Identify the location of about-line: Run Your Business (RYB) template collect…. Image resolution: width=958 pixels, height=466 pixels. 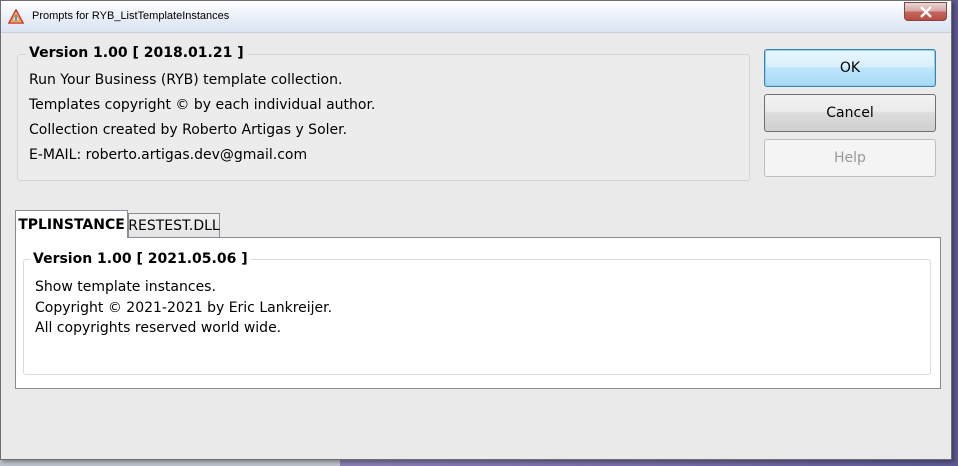
(186, 80).